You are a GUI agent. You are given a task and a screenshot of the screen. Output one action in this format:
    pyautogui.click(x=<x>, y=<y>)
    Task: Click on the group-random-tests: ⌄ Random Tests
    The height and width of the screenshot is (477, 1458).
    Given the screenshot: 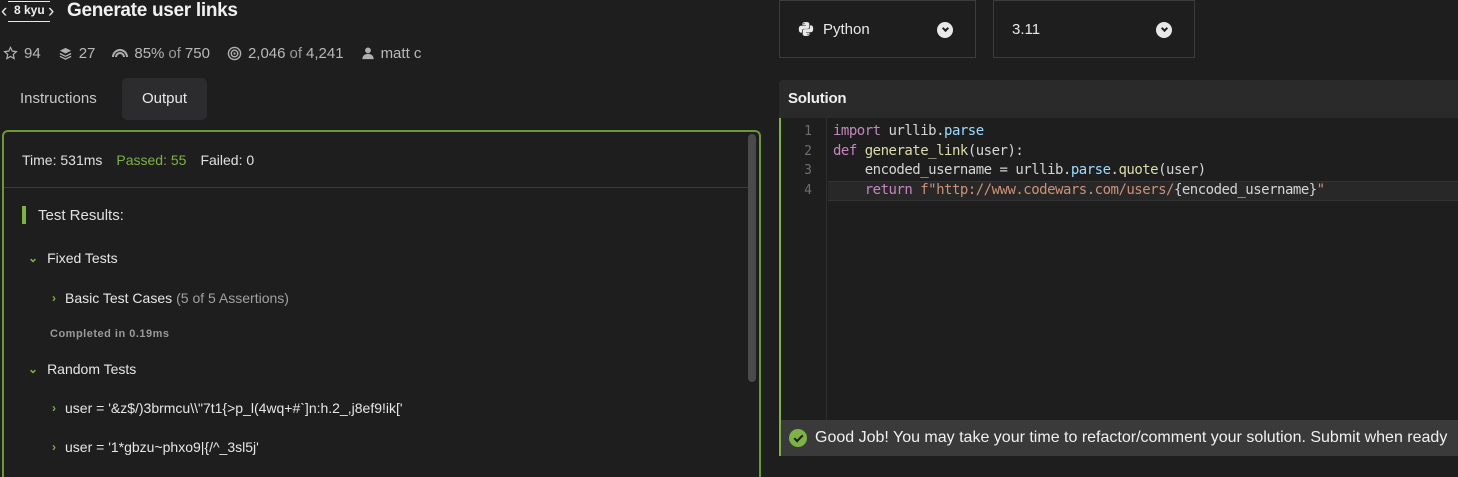 What is the action you would take?
    pyautogui.click(x=82, y=369)
    